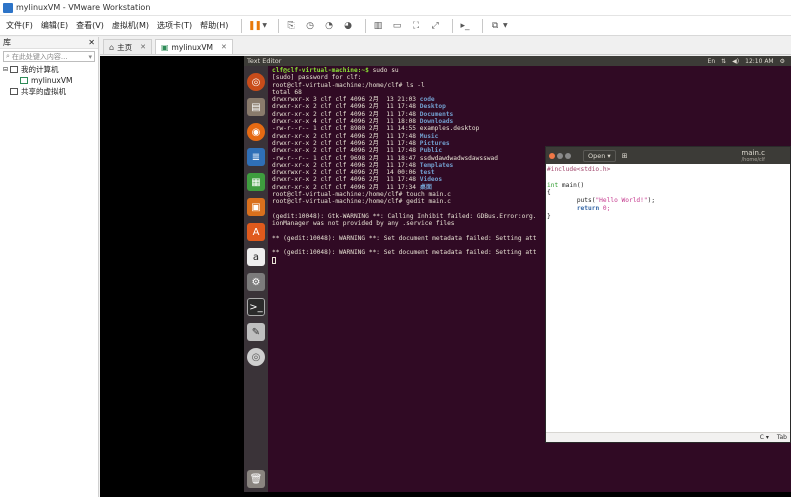  What do you see at coordinates (436, 122) in the screenshot?
I see `terminal-directory: Downloads` at bounding box center [436, 122].